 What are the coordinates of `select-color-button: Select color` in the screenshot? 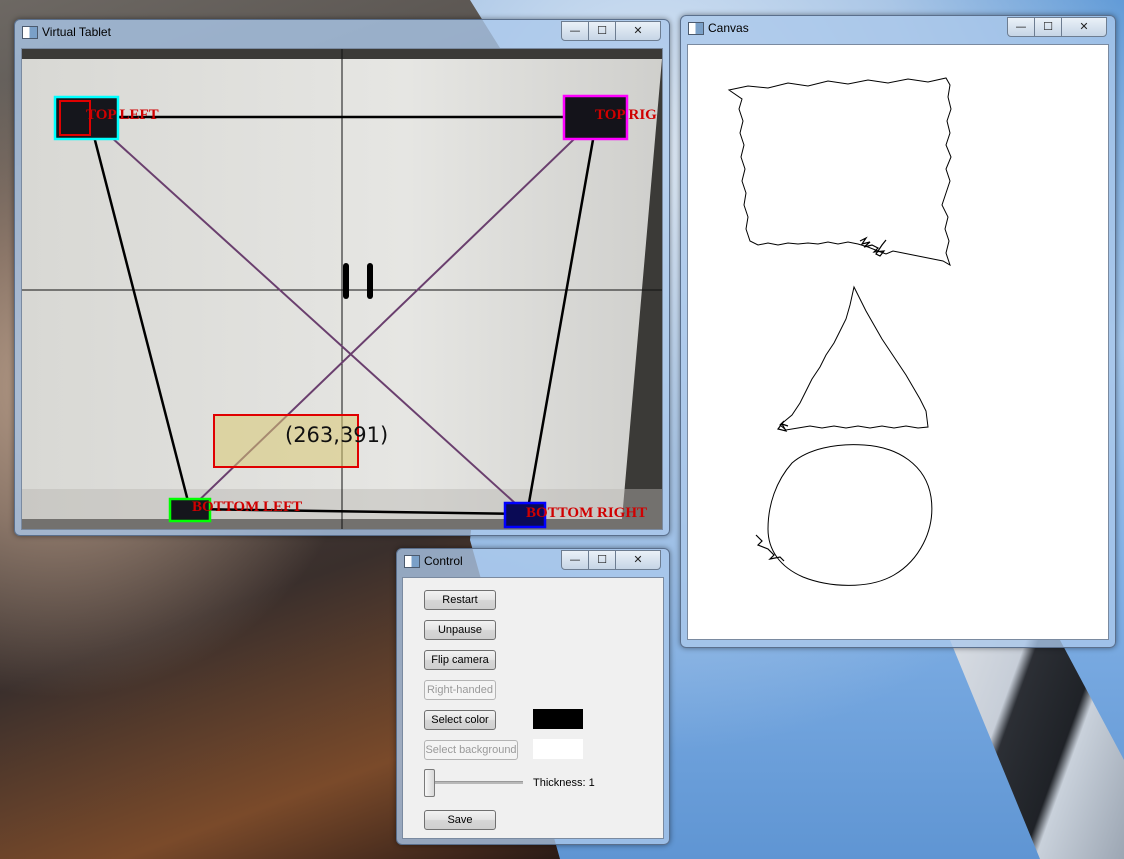 It's located at (460, 720).